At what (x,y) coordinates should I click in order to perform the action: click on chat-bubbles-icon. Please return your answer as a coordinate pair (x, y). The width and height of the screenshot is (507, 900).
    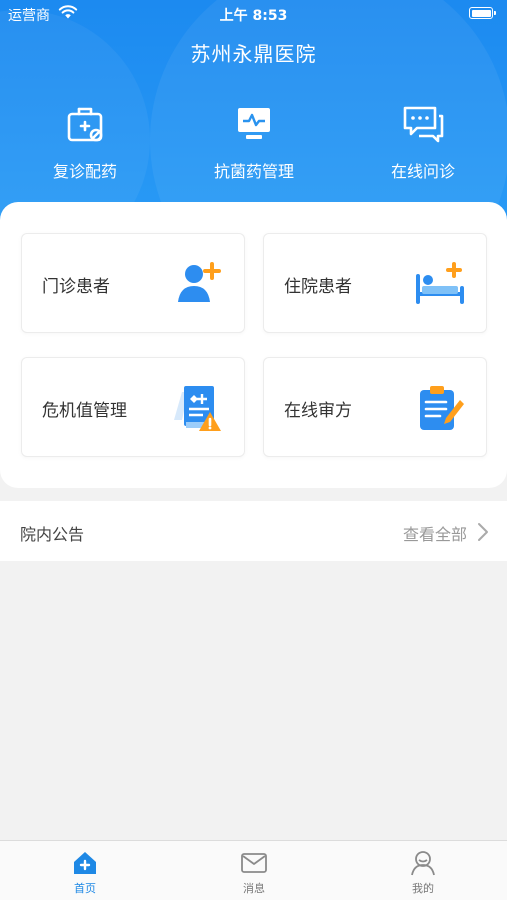
    Looking at the image, I should click on (423, 124).